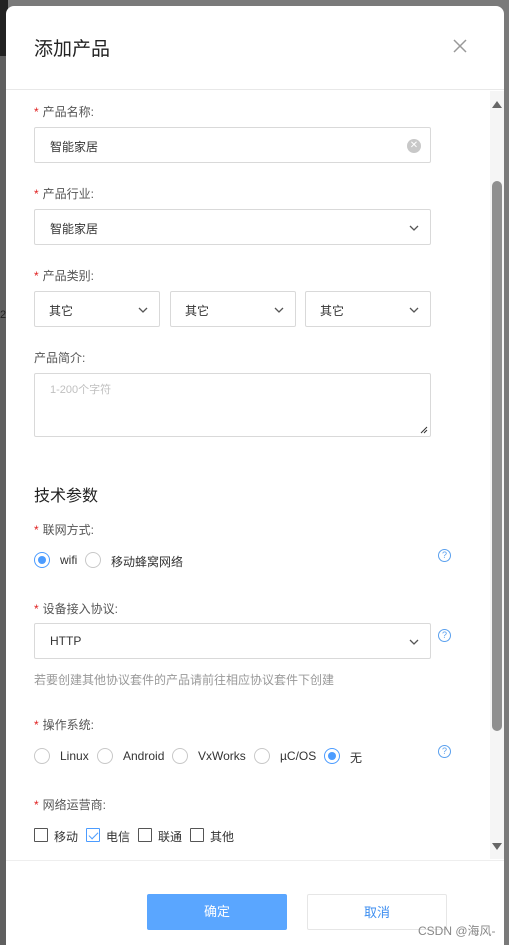 The height and width of the screenshot is (945, 509). Describe the element at coordinates (105, 756) in the screenshot. I see `radio-android` at that location.